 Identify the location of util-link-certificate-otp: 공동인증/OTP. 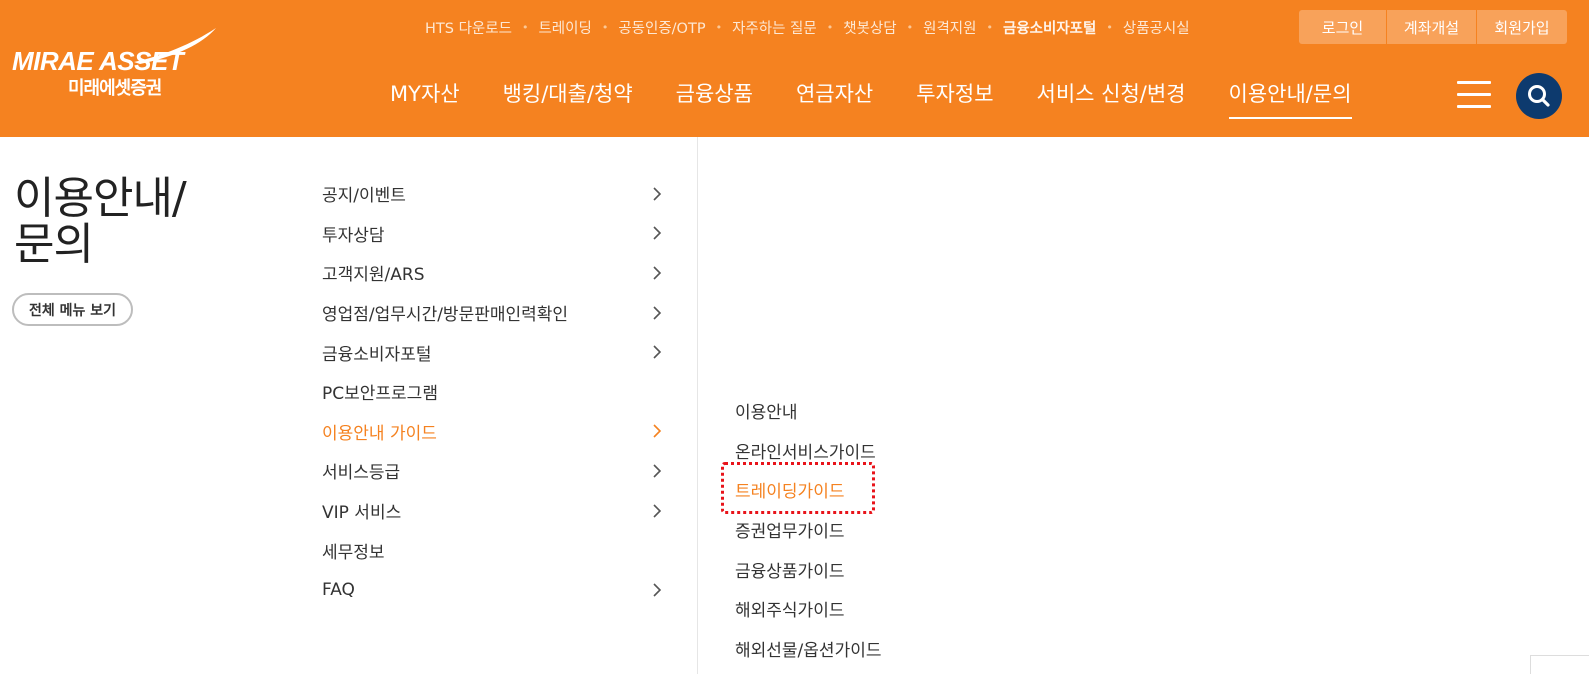
(661, 27).